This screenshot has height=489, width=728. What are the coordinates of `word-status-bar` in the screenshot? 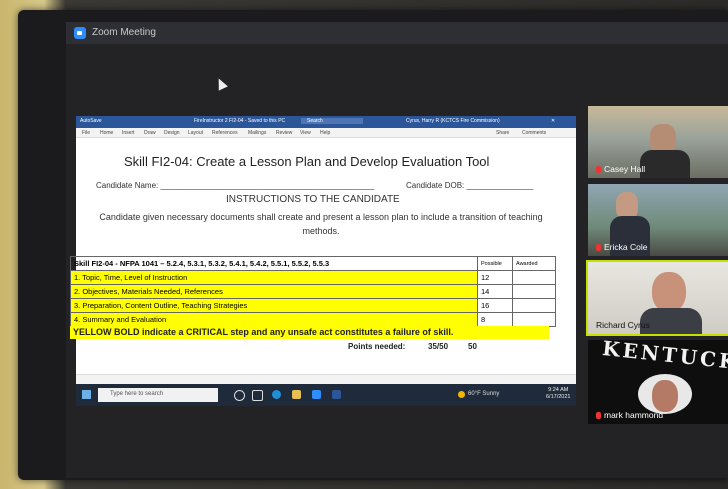 It's located at (326, 379).